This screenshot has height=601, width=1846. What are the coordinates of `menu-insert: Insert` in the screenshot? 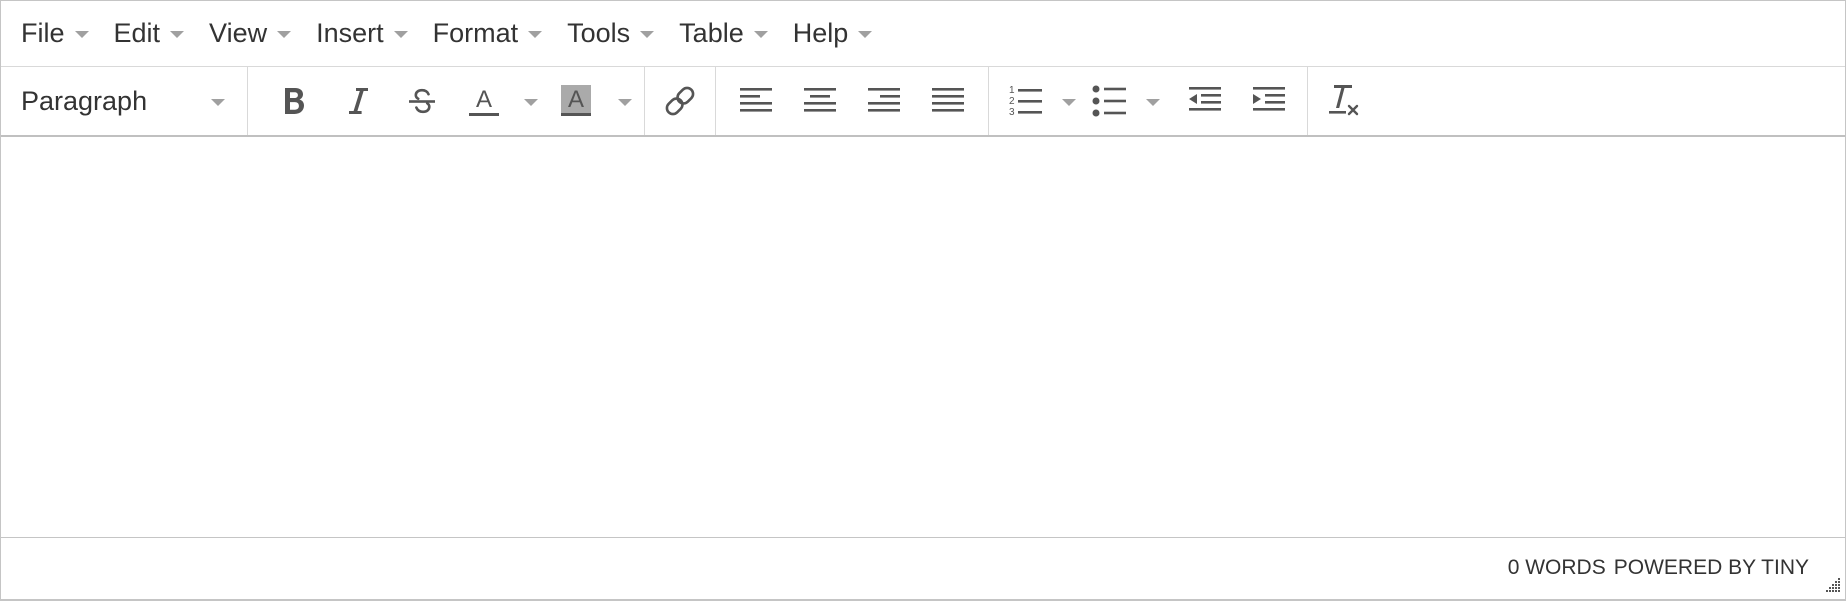 It's located at (362, 33).